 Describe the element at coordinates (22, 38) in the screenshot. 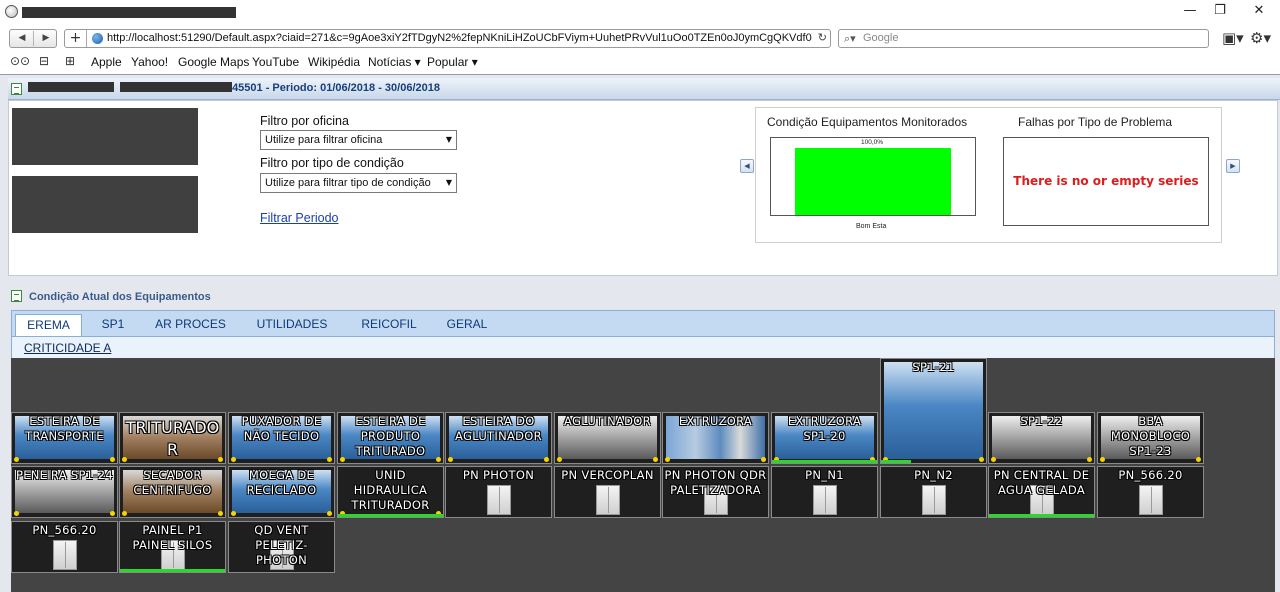

I see `back-button: ◀` at that location.